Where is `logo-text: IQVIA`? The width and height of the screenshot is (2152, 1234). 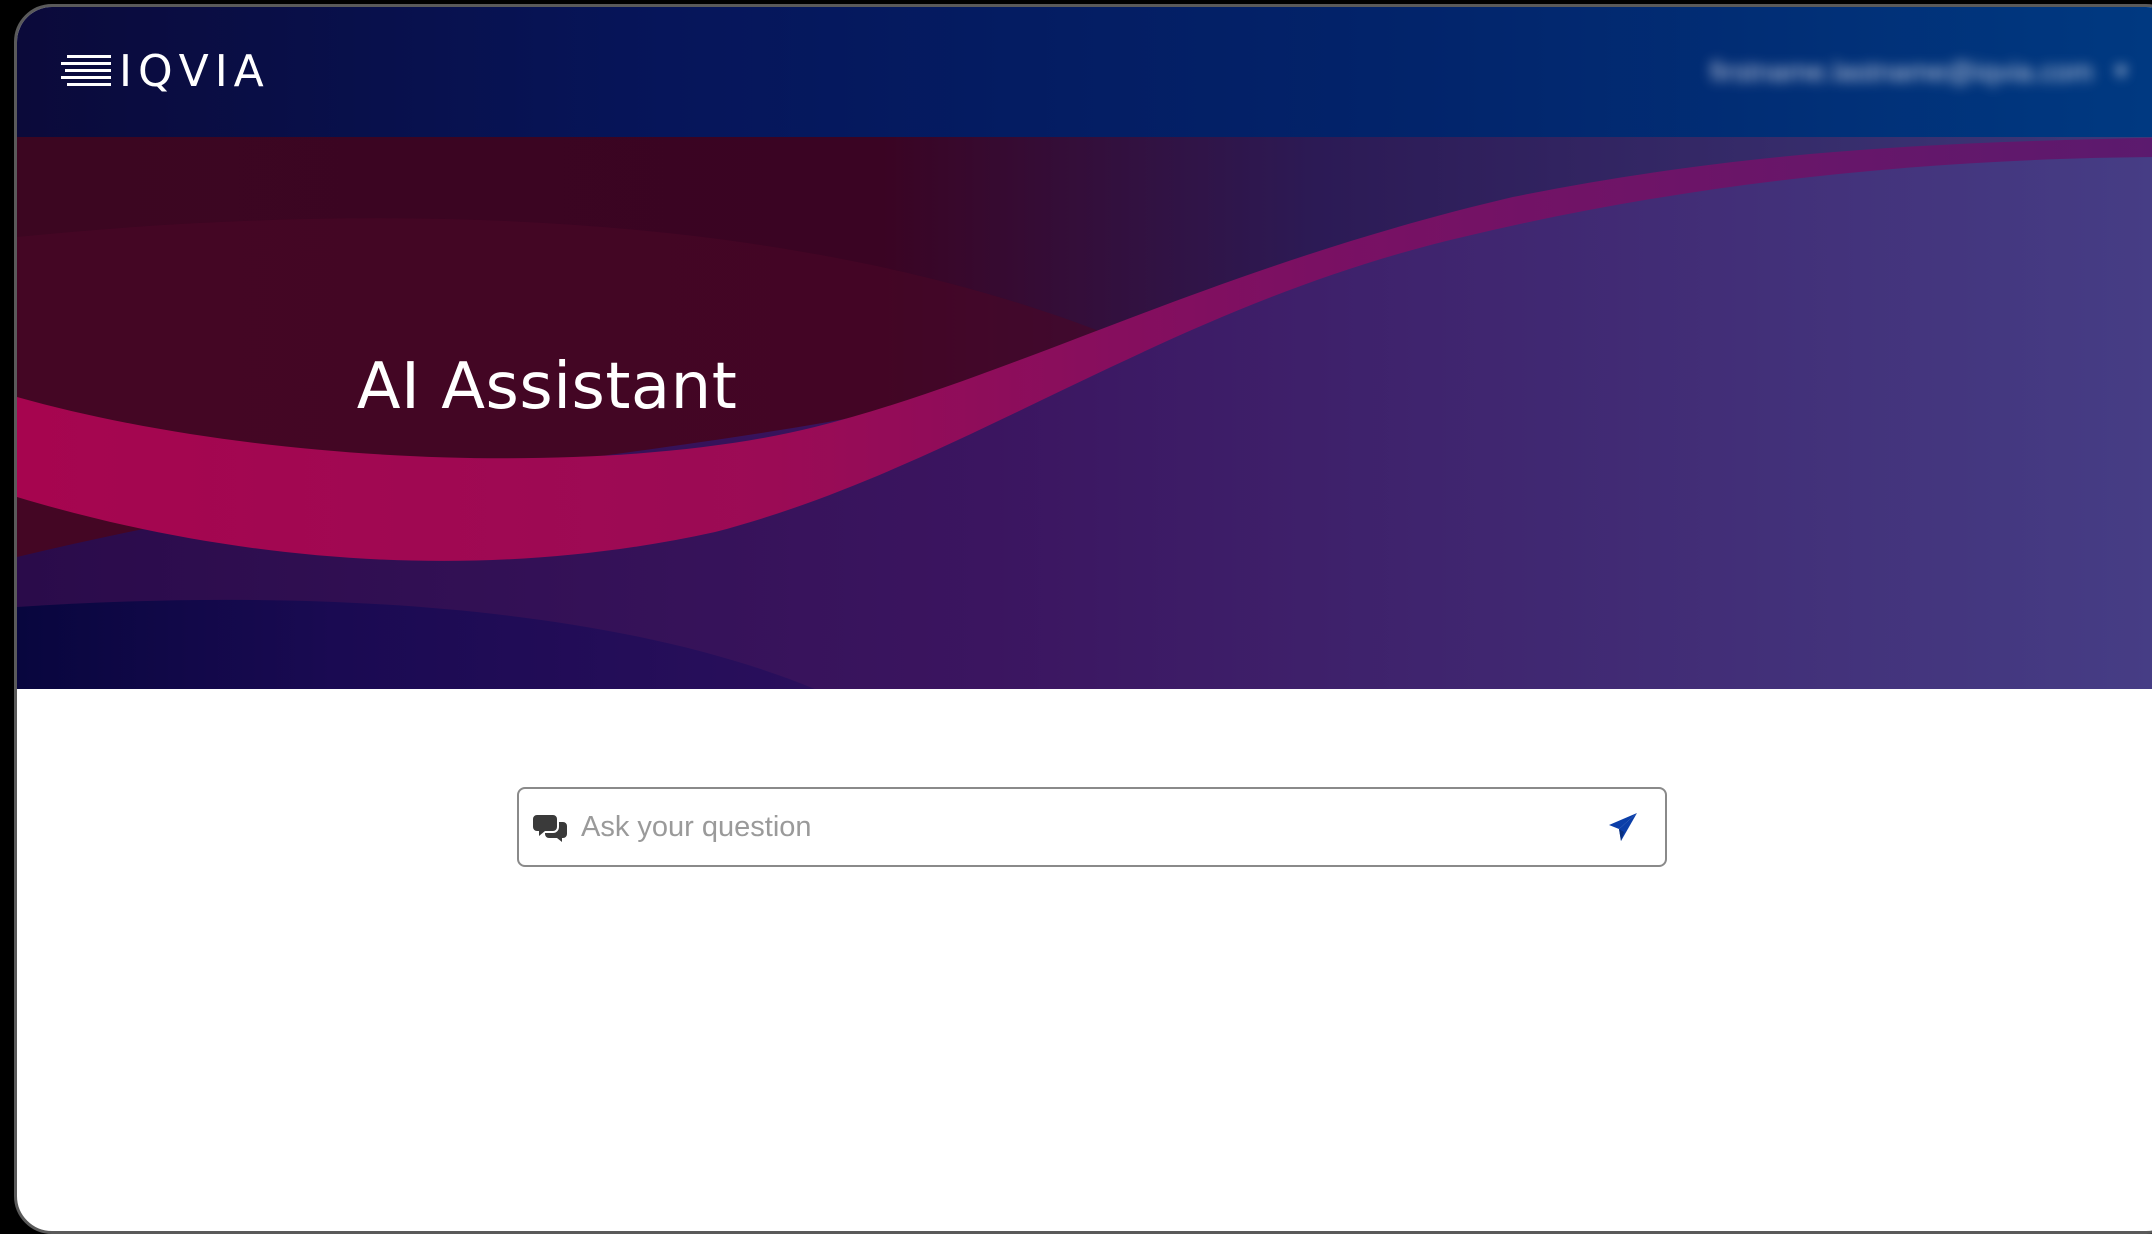 logo-text: IQVIA is located at coordinates (194, 71).